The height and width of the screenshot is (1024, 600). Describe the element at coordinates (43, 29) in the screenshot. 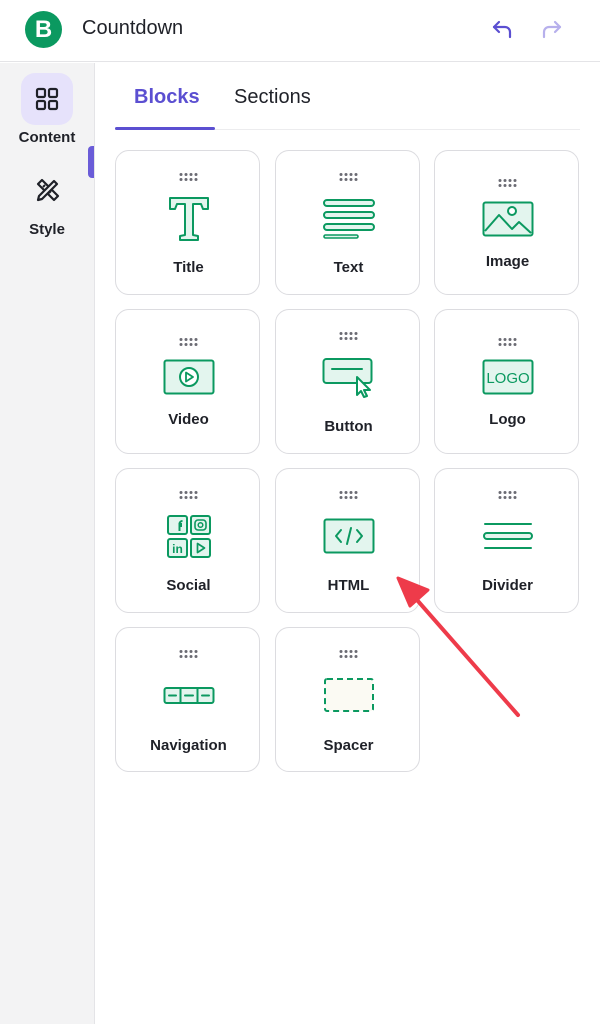

I see `brand-logo: B` at that location.